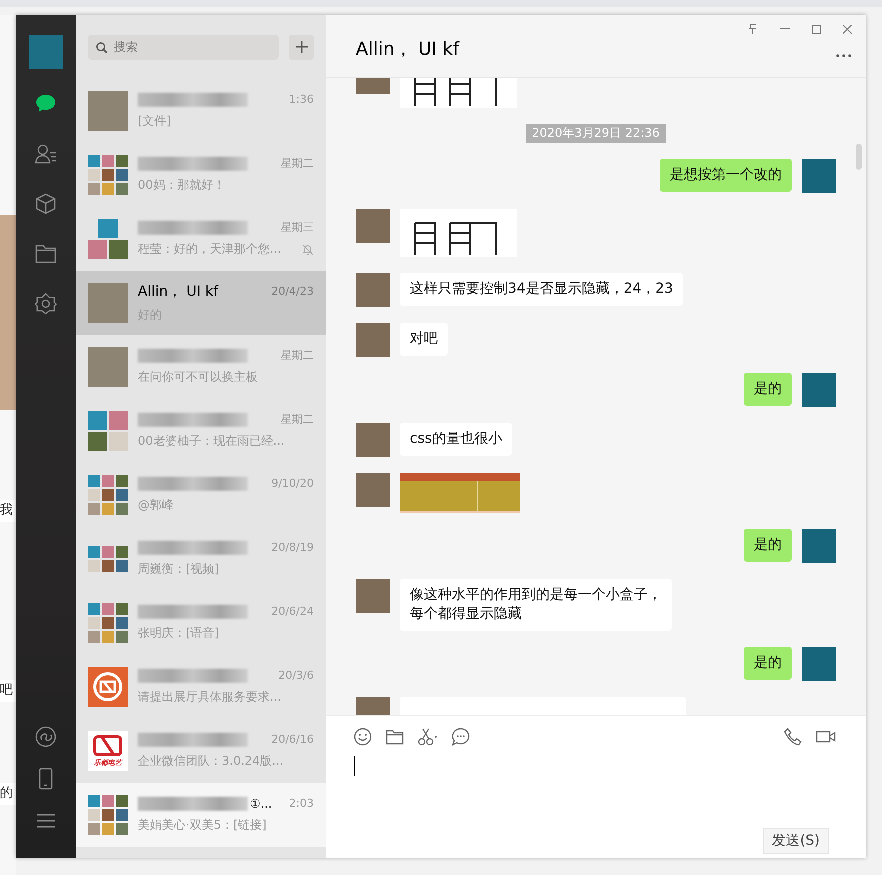 The width and height of the screenshot is (882, 875). Describe the element at coordinates (201, 367) in the screenshot. I see `chat-list-item: 星期二 在问你可不可以换主板` at that location.